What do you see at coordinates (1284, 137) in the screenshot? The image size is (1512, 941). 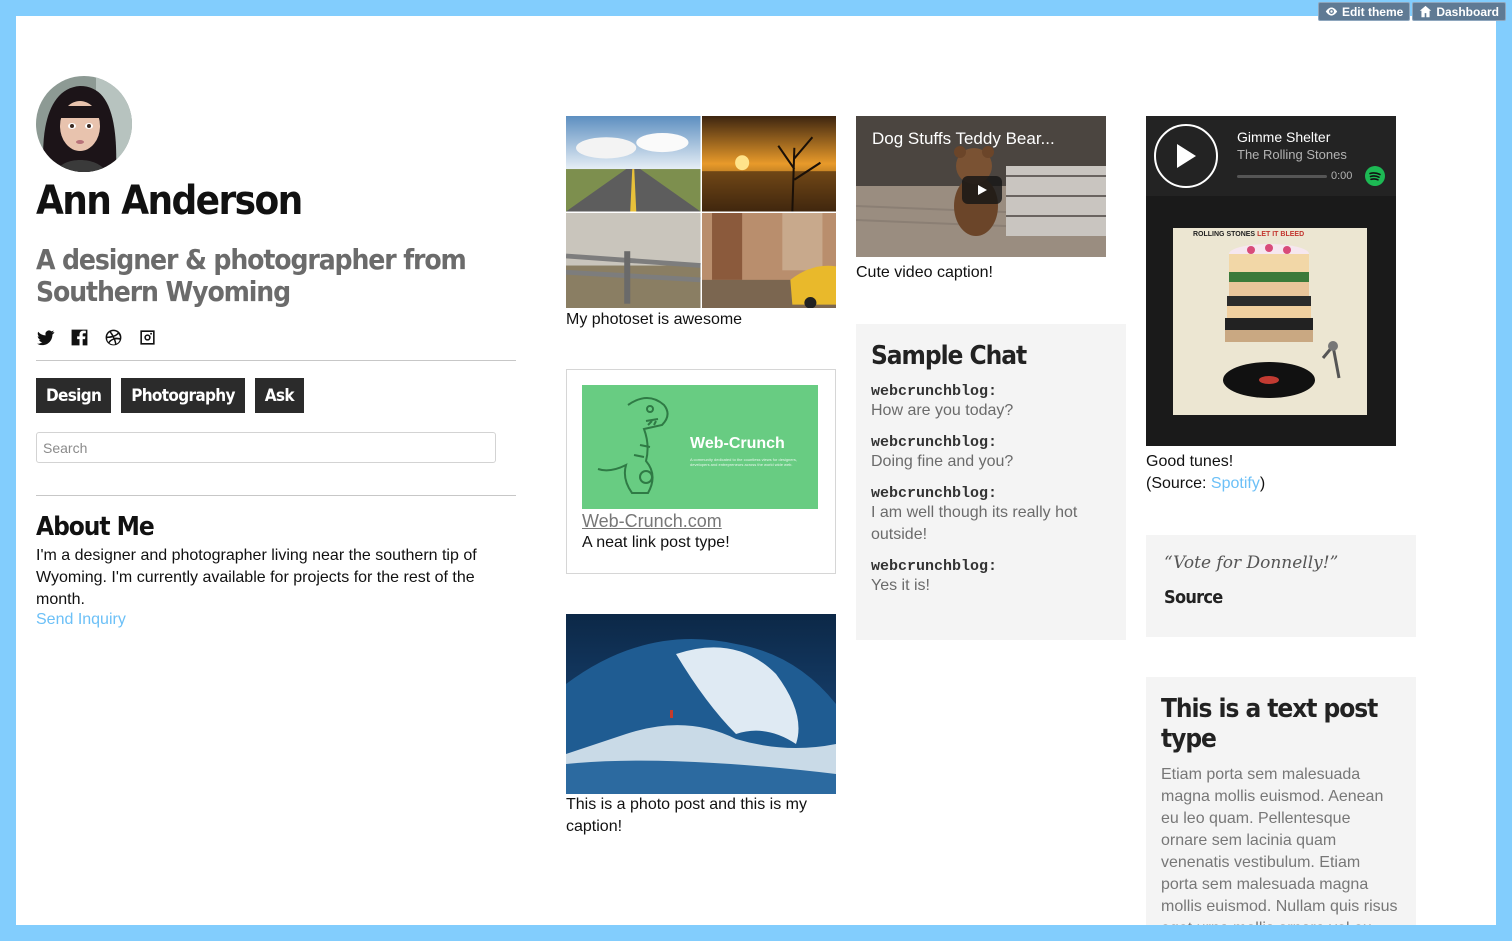 I see `track-name: Gimme Shelter` at bounding box center [1284, 137].